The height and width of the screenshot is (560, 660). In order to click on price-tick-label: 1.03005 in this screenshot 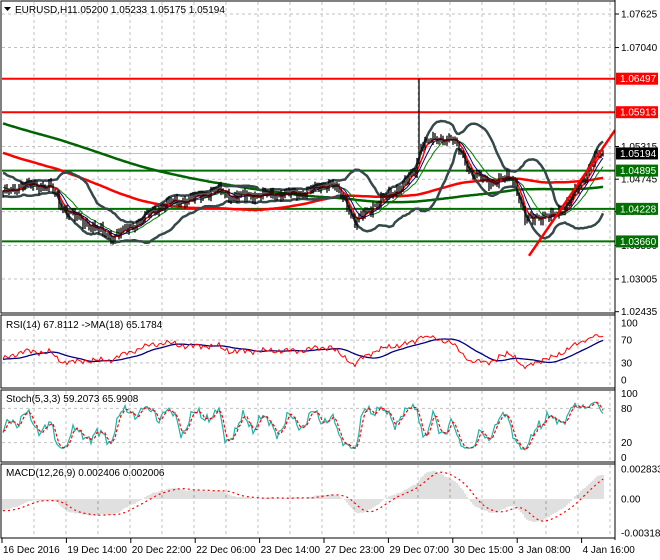, I will do `click(639, 280)`.